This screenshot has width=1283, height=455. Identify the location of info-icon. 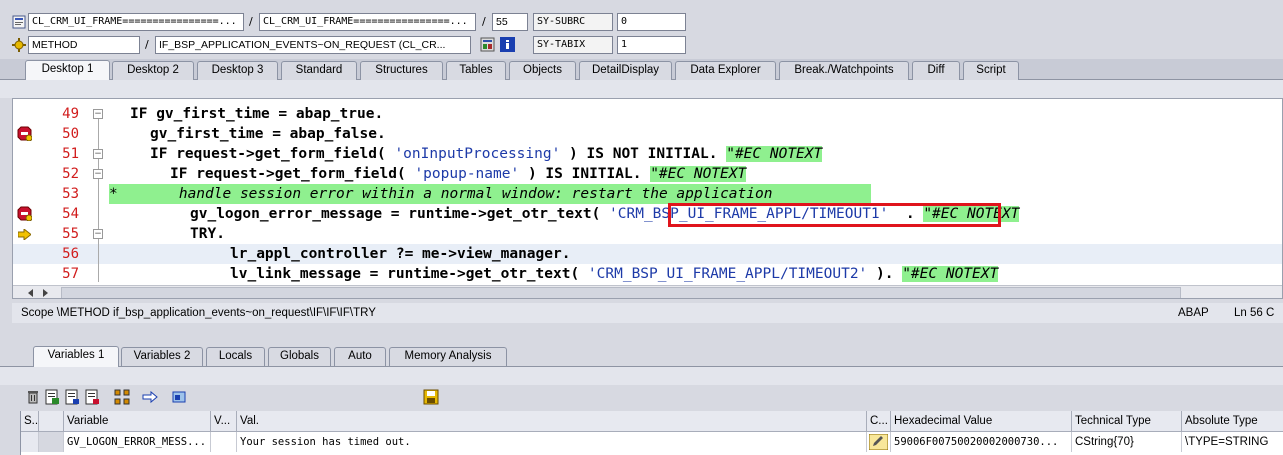
(507, 44).